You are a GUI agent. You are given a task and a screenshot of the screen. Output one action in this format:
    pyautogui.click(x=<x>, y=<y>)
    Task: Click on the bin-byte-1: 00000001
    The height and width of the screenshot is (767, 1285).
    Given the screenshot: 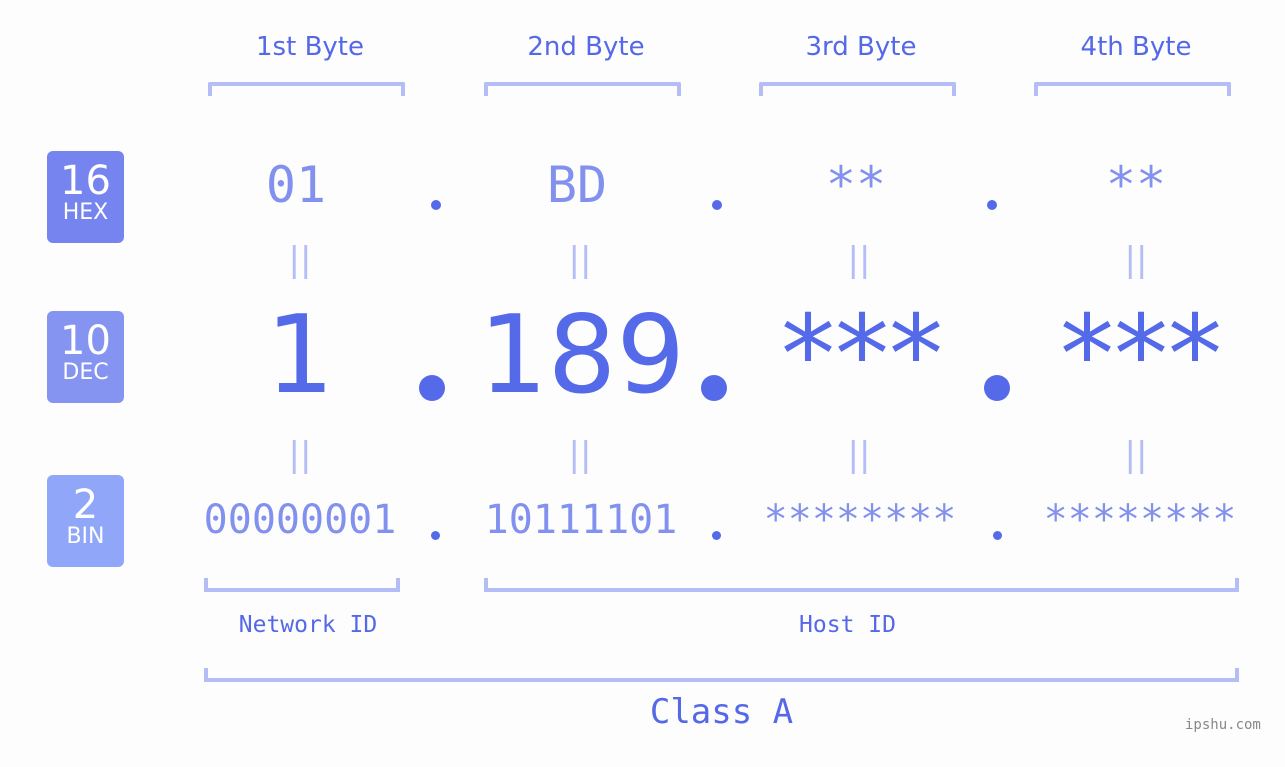 What is the action you would take?
    pyautogui.click(x=300, y=520)
    